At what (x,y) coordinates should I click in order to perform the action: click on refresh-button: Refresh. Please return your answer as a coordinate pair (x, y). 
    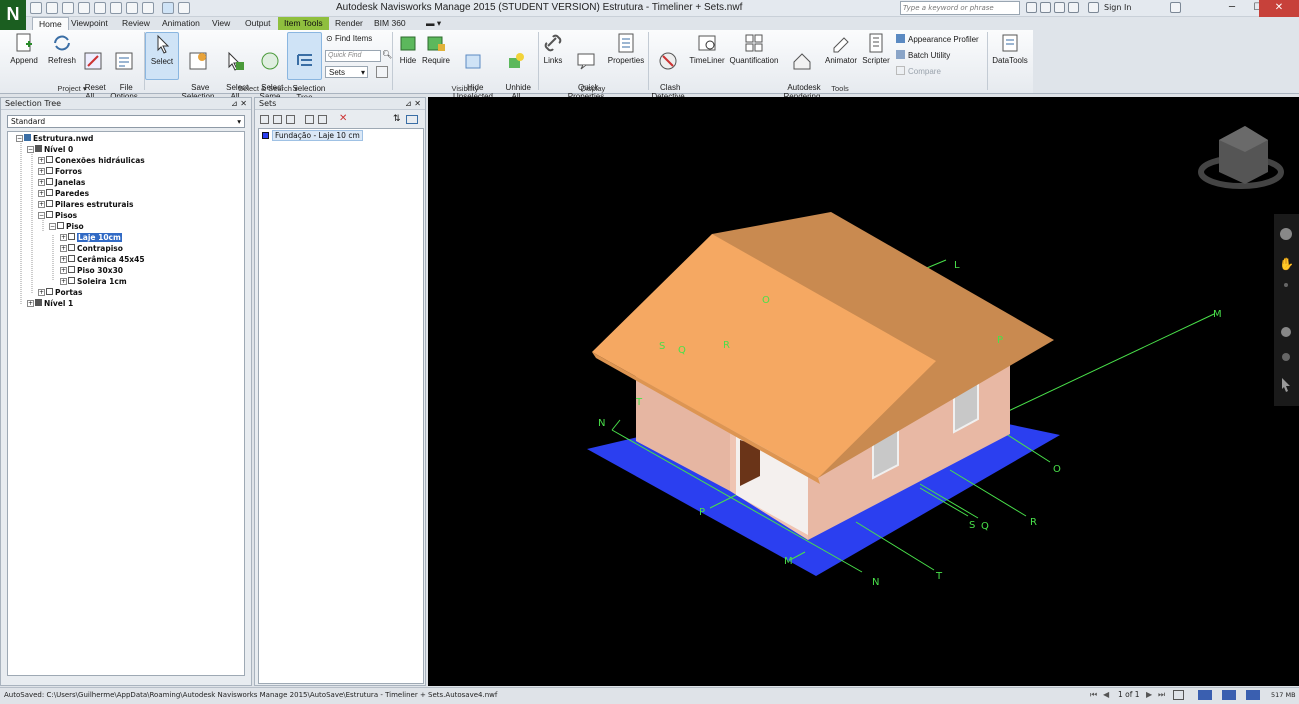
    Looking at the image, I should click on (62, 48).